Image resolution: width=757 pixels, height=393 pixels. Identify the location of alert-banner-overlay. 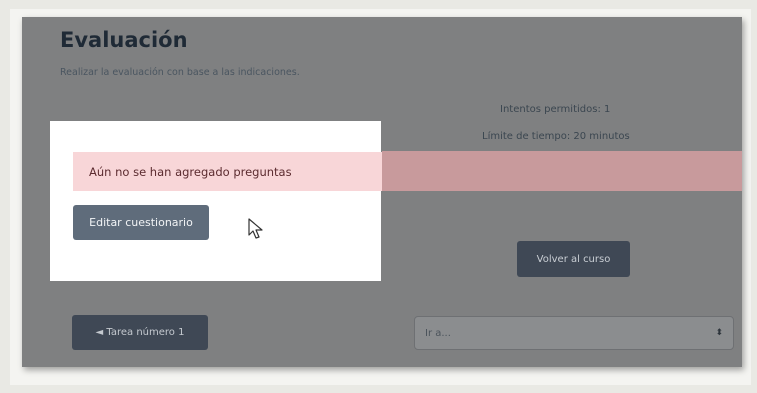
(562, 171).